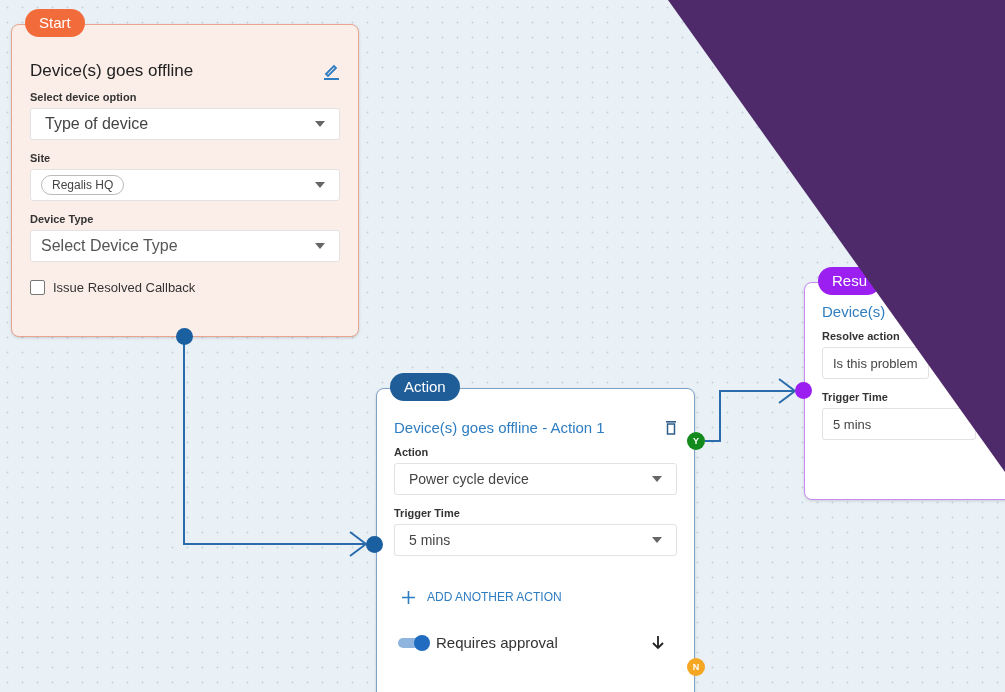 The image size is (1005, 692). I want to click on checkbox, so click(37, 287).